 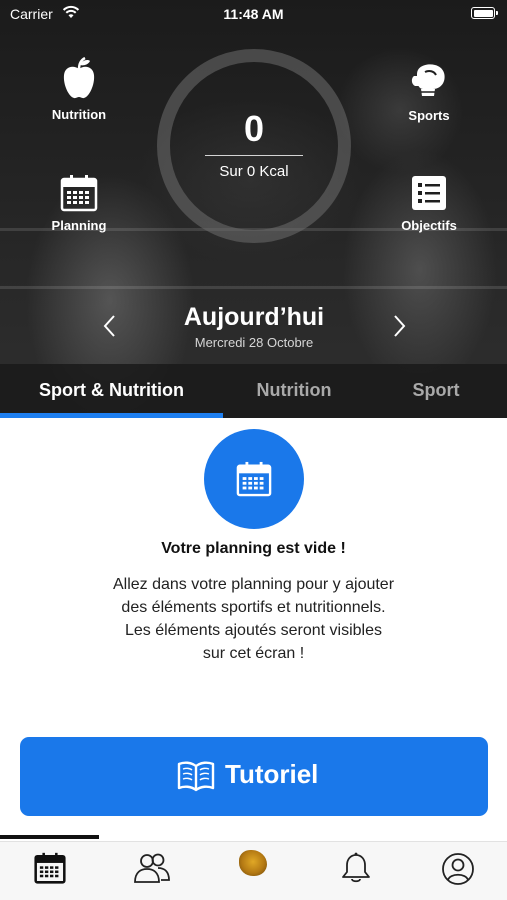 I want to click on planning-shortcut: Planning, so click(x=79, y=203).